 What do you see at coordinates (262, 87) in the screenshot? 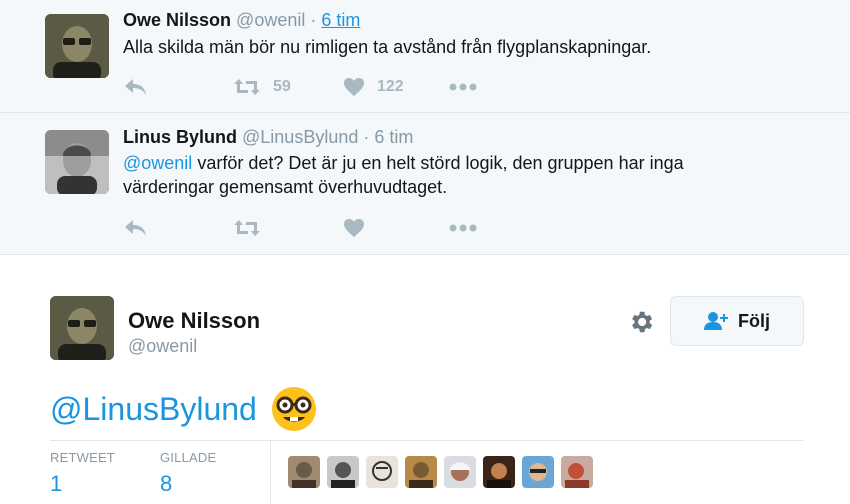
I see `retweet-button: 59` at bounding box center [262, 87].